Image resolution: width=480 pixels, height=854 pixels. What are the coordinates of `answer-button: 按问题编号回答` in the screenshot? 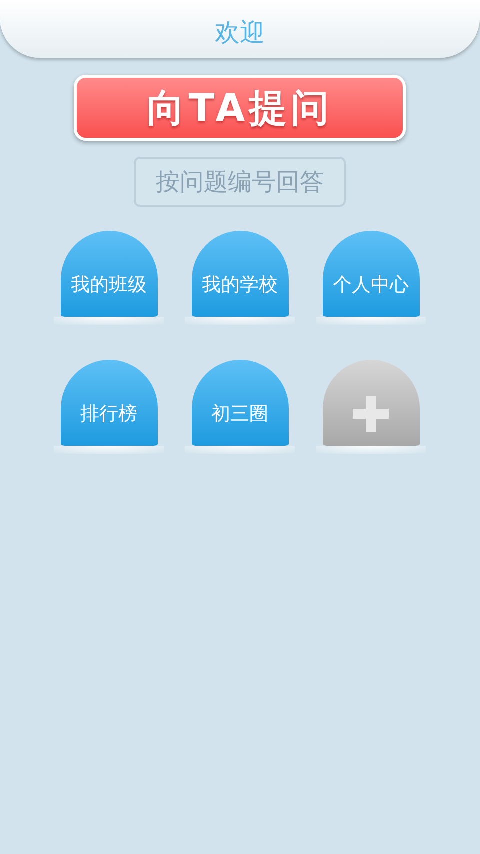 It's located at (240, 182).